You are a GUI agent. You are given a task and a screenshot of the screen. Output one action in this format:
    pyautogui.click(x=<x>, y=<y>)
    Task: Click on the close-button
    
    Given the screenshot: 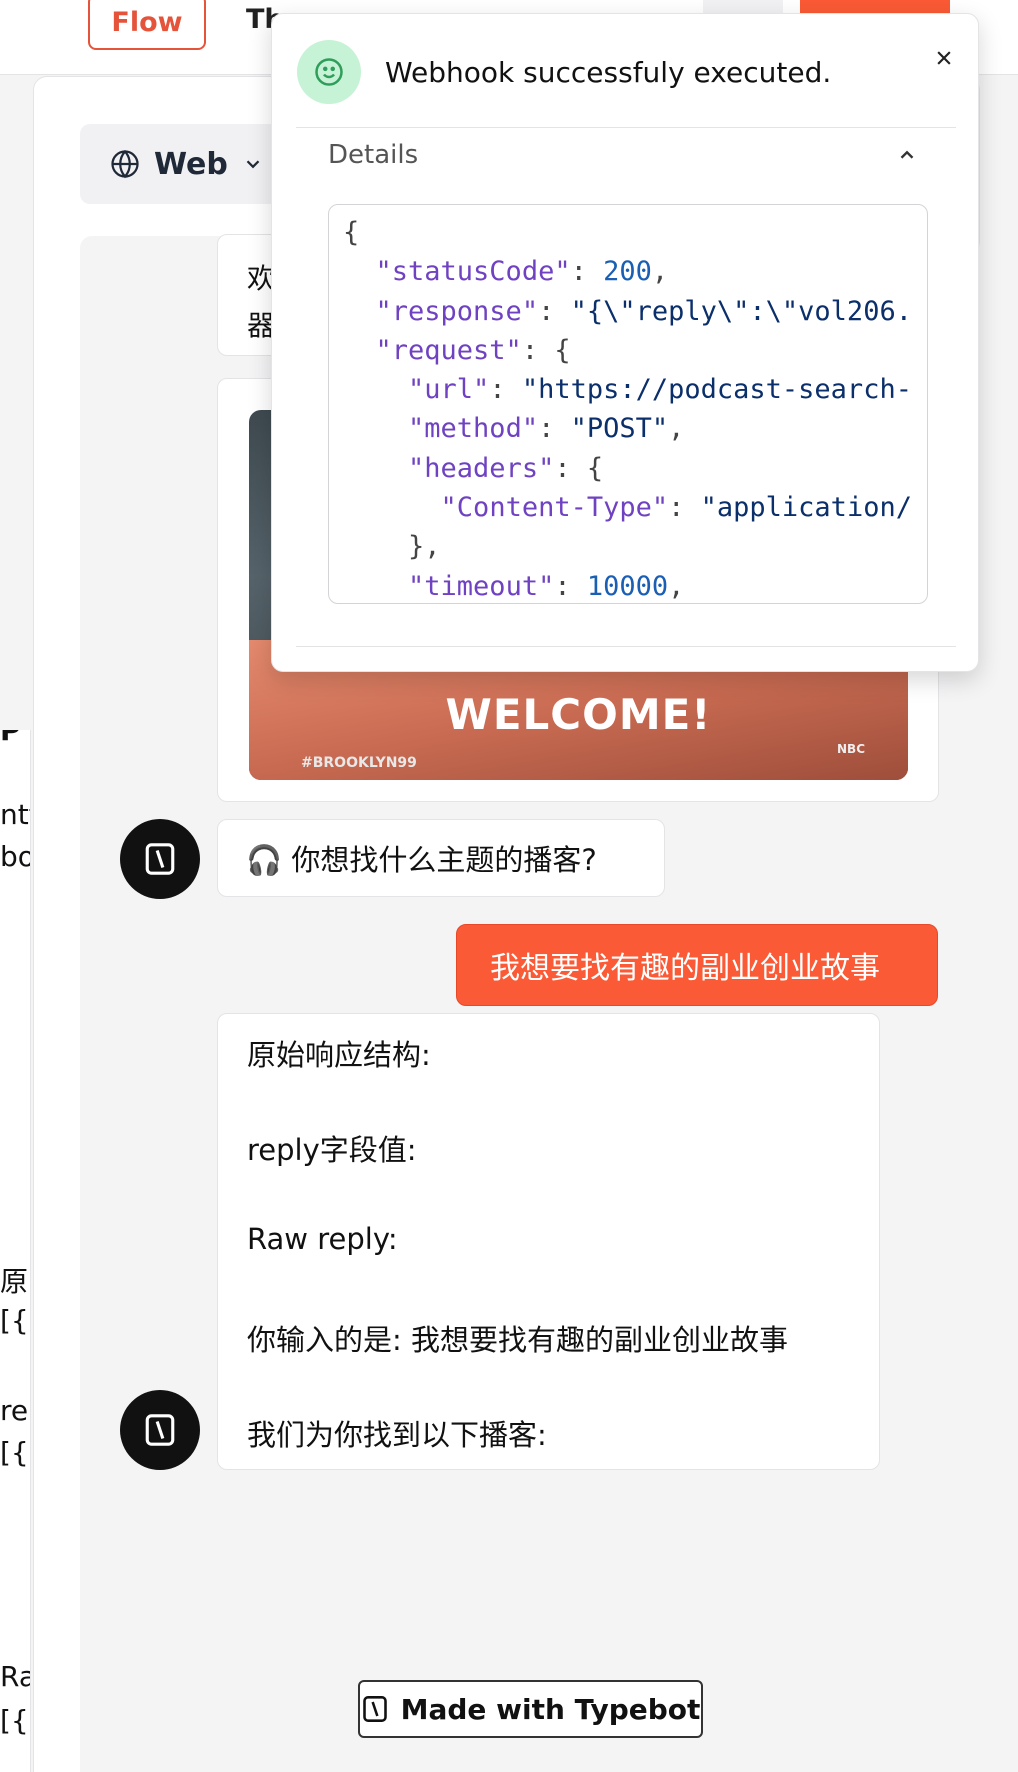 What is the action you would take?
    pyautogui.click(x=944, y=58)
    